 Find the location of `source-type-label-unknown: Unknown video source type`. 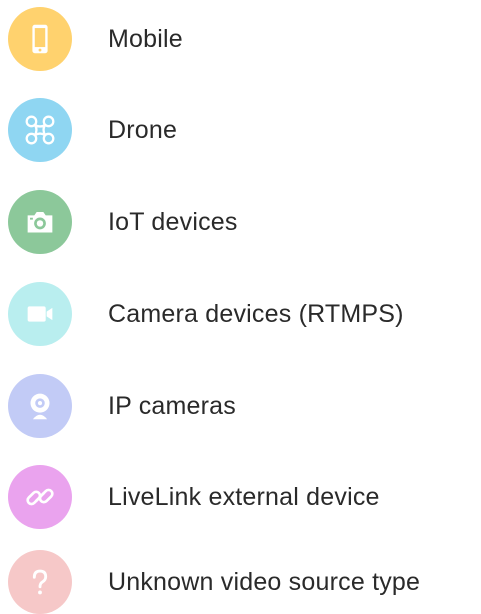

source-type-label-unknown: Unknown video source type is located at coordinates (264, 581).